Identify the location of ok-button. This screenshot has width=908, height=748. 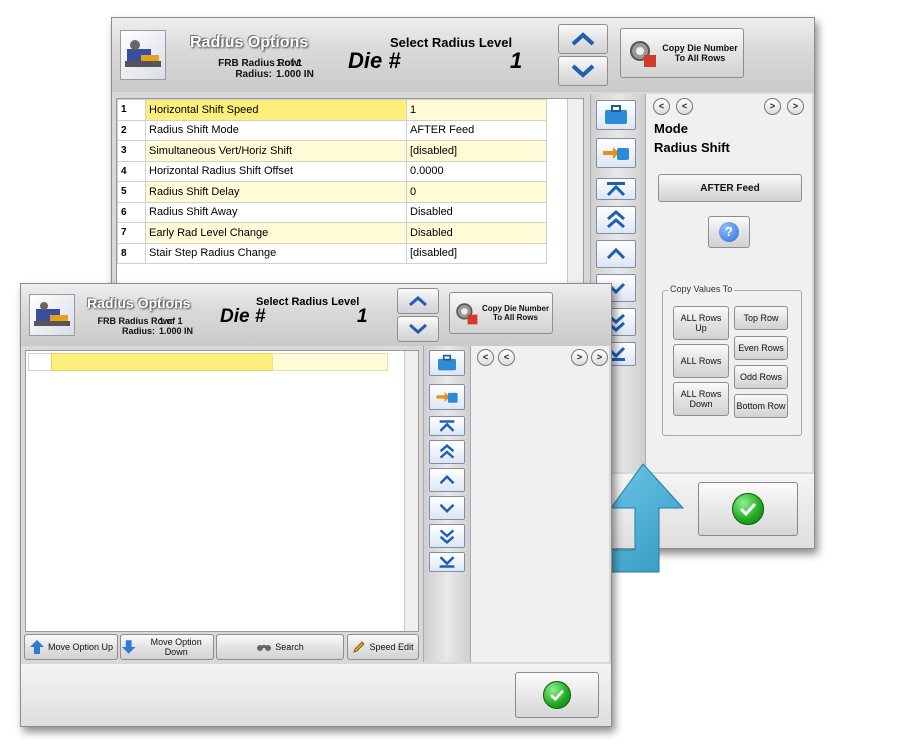
(748, 509).